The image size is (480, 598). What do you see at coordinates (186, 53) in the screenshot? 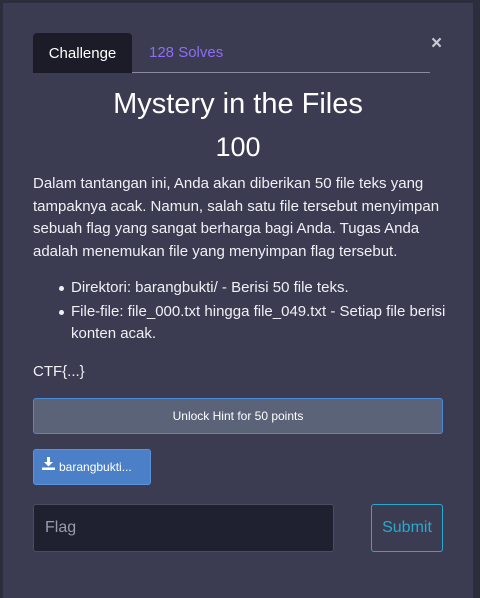
I see `tab-solves: 128 Solves` at bounding box center [186, 53].